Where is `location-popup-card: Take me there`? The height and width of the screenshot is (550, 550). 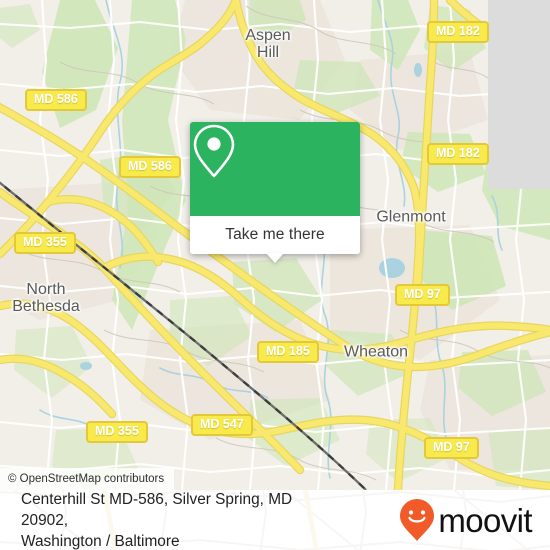 location-popup-card: Take me there is located at coordinates (275, 192).